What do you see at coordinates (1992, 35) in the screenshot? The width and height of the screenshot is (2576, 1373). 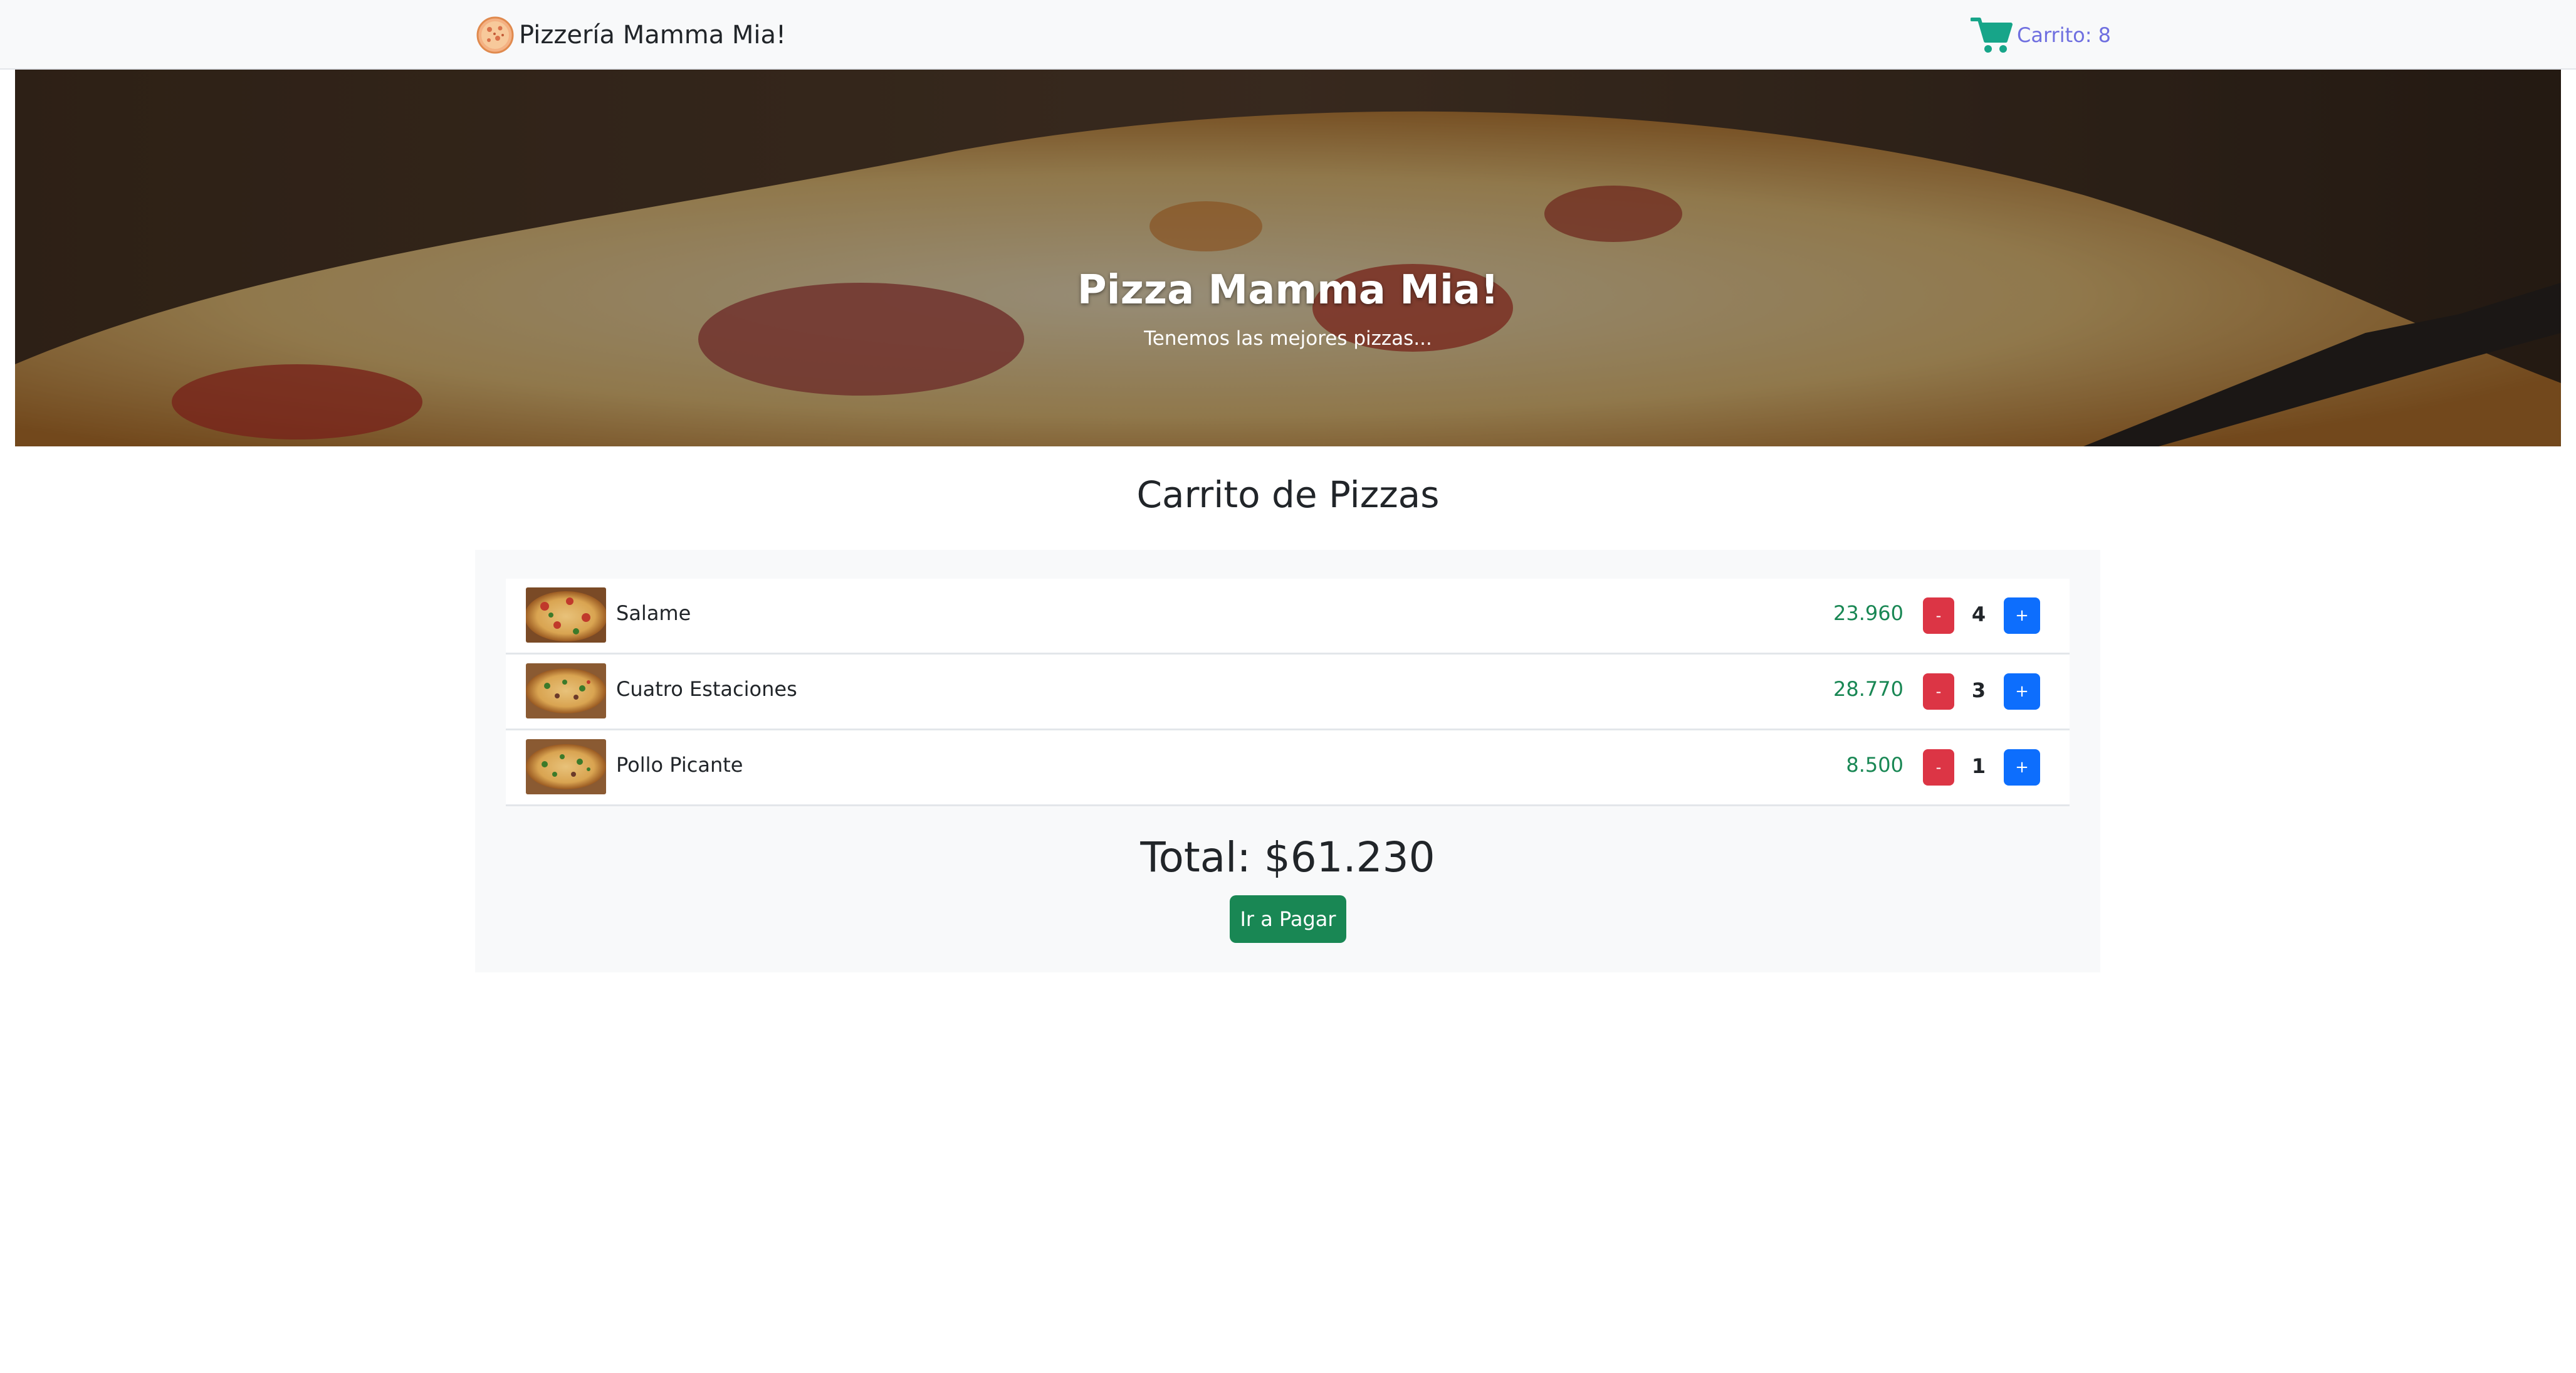 I see `shopping-cart-icon` at bounding box center [1992, 35].